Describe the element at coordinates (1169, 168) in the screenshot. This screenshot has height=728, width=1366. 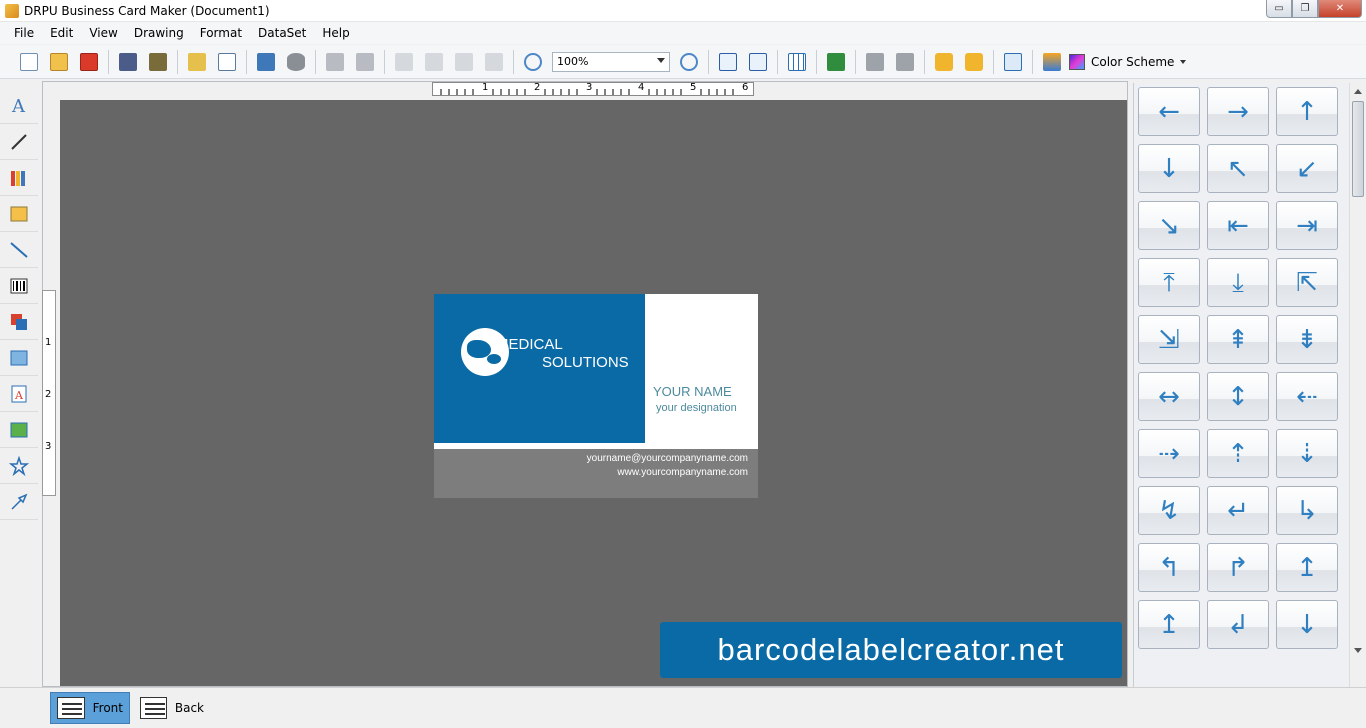
I see `arrow-down-shape: ↓` at that location.